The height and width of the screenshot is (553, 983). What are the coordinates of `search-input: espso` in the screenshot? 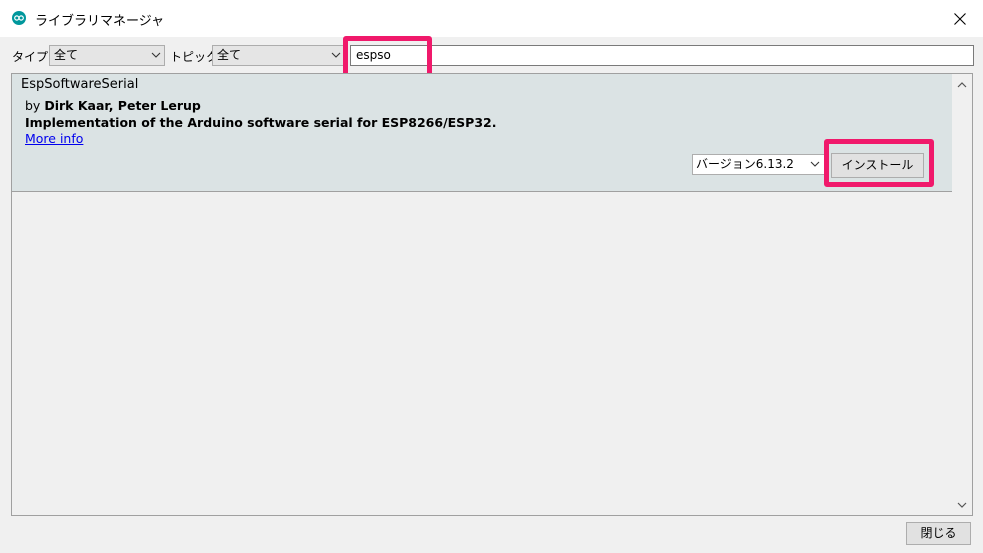 It's located at (662, 55).